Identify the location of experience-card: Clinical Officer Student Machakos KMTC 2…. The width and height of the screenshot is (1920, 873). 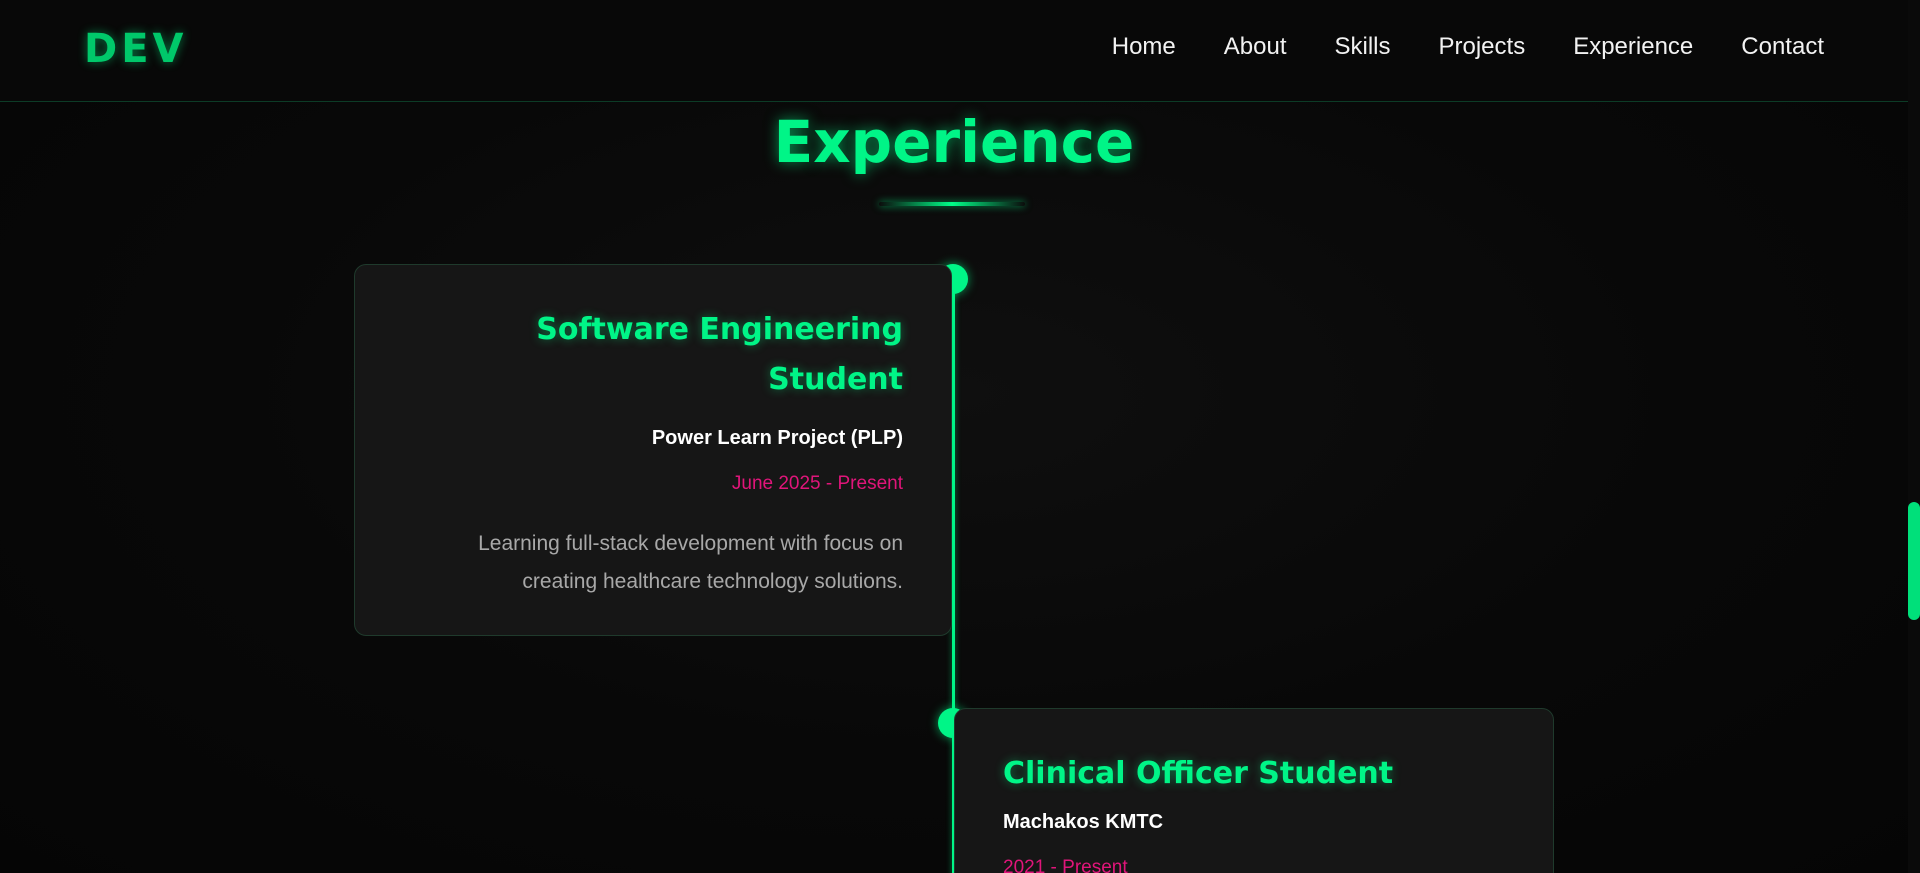
(1254, 790).